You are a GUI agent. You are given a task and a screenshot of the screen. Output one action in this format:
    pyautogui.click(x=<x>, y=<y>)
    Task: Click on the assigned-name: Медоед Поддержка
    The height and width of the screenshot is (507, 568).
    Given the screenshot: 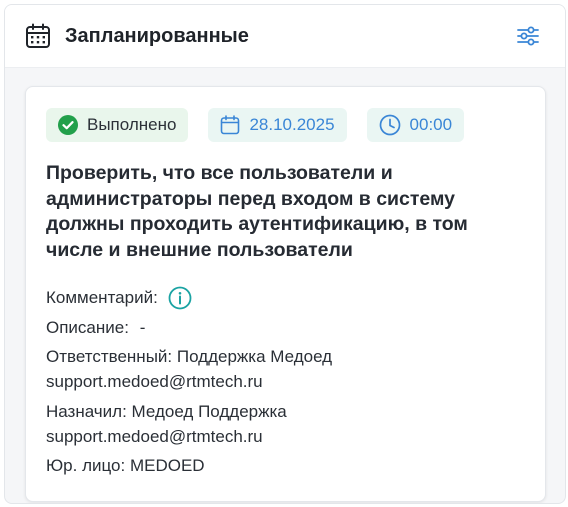 What is the action you would take?
    pyautogui.click(x=209, y=411)
    